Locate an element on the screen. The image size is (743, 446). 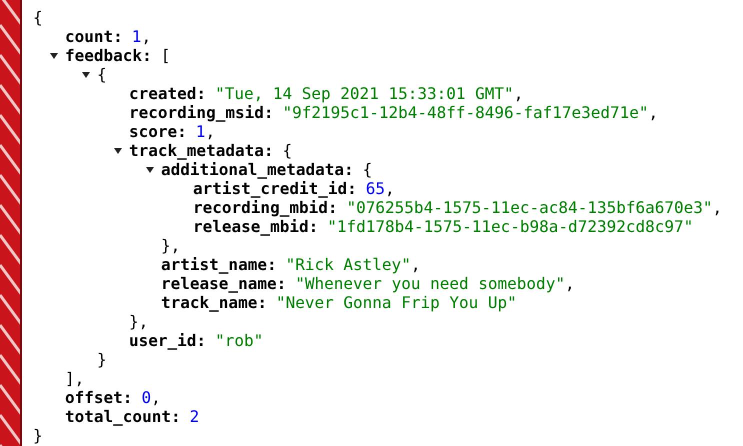
json-key: total_count: is located at coordinates (123, 416).